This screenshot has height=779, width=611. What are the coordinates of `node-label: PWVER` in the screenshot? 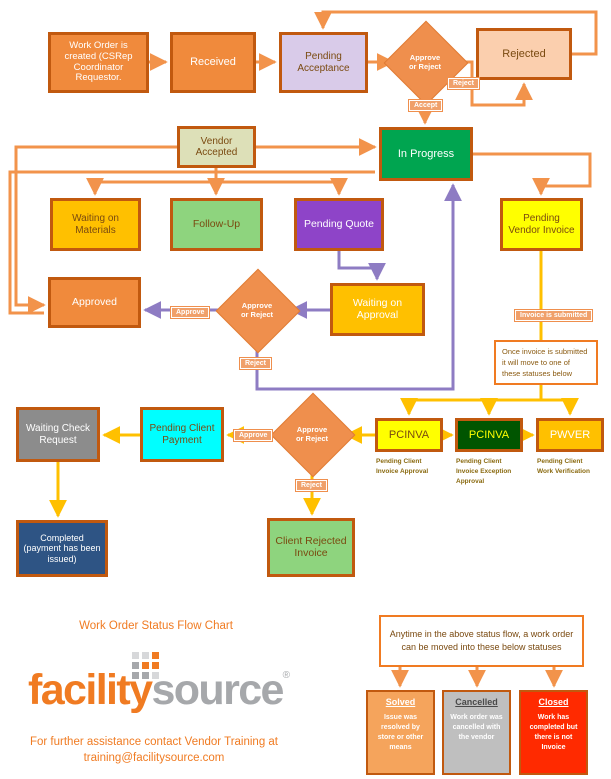 It's located at (570, 434).